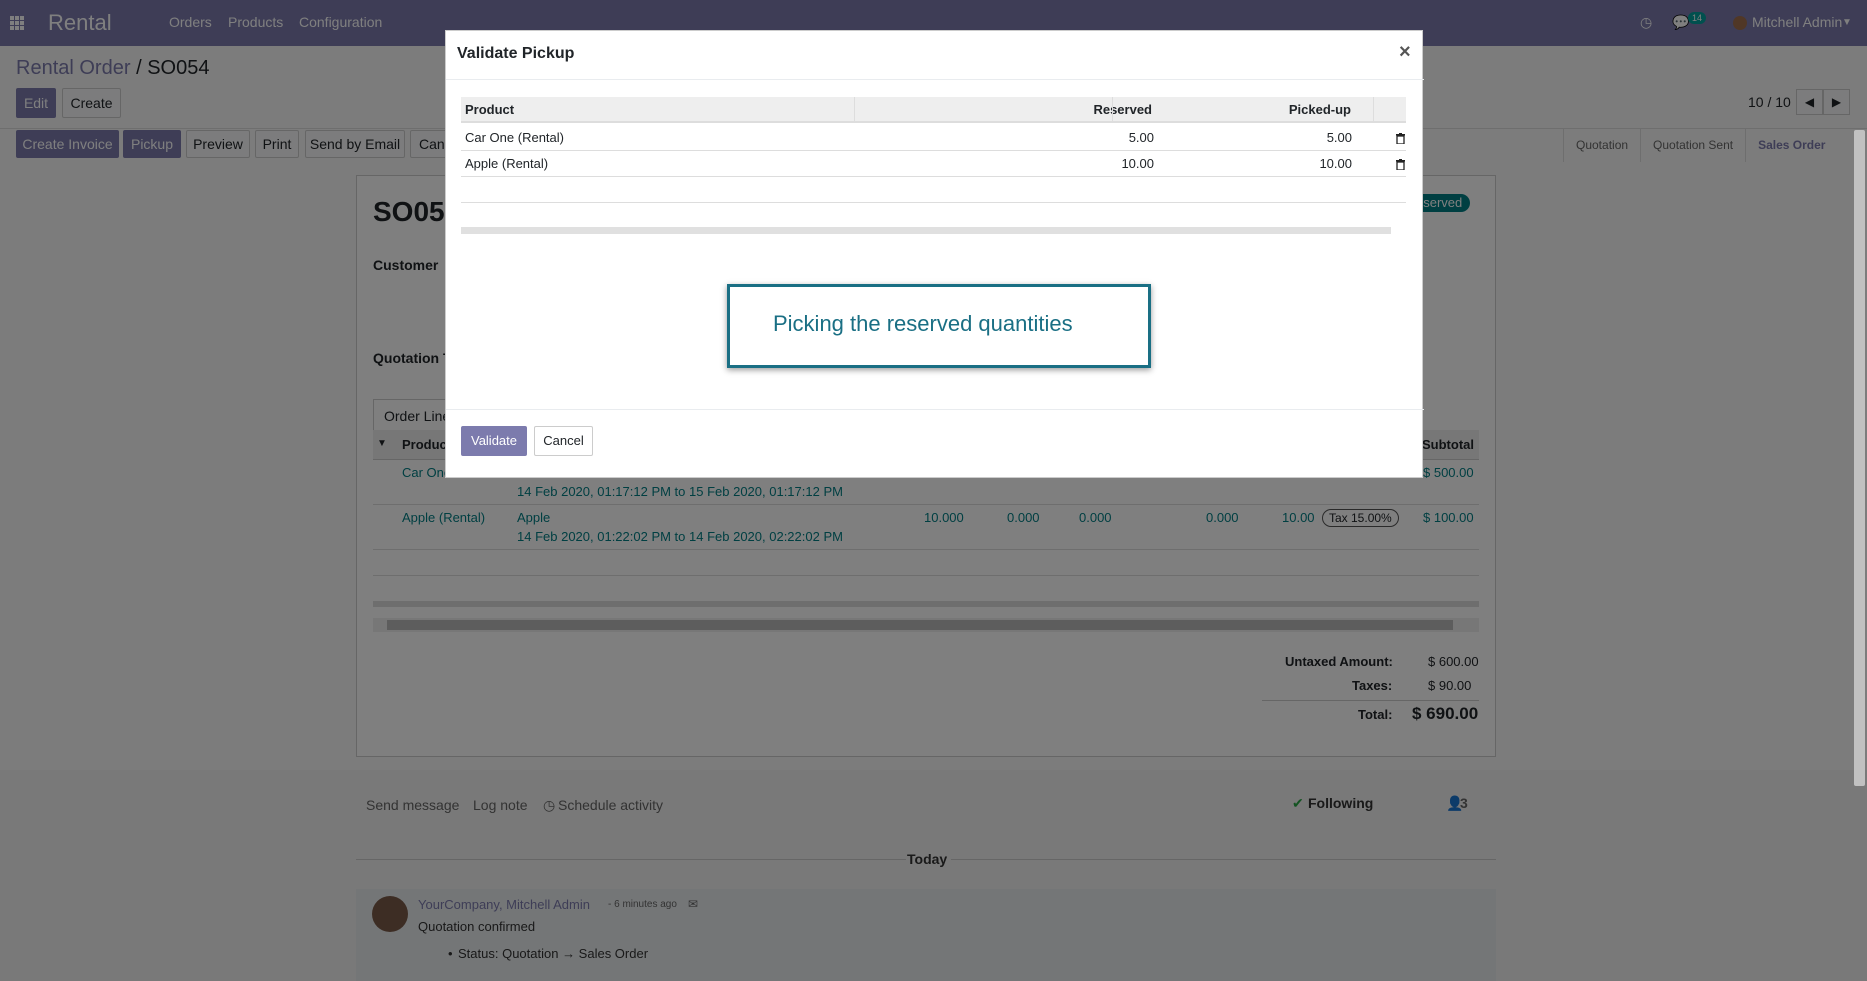 This screenshot has height=981, width=1867. Describe the element at coordinates (1859, 458) in the screenshot. I see `page-scrollbar` at that location.